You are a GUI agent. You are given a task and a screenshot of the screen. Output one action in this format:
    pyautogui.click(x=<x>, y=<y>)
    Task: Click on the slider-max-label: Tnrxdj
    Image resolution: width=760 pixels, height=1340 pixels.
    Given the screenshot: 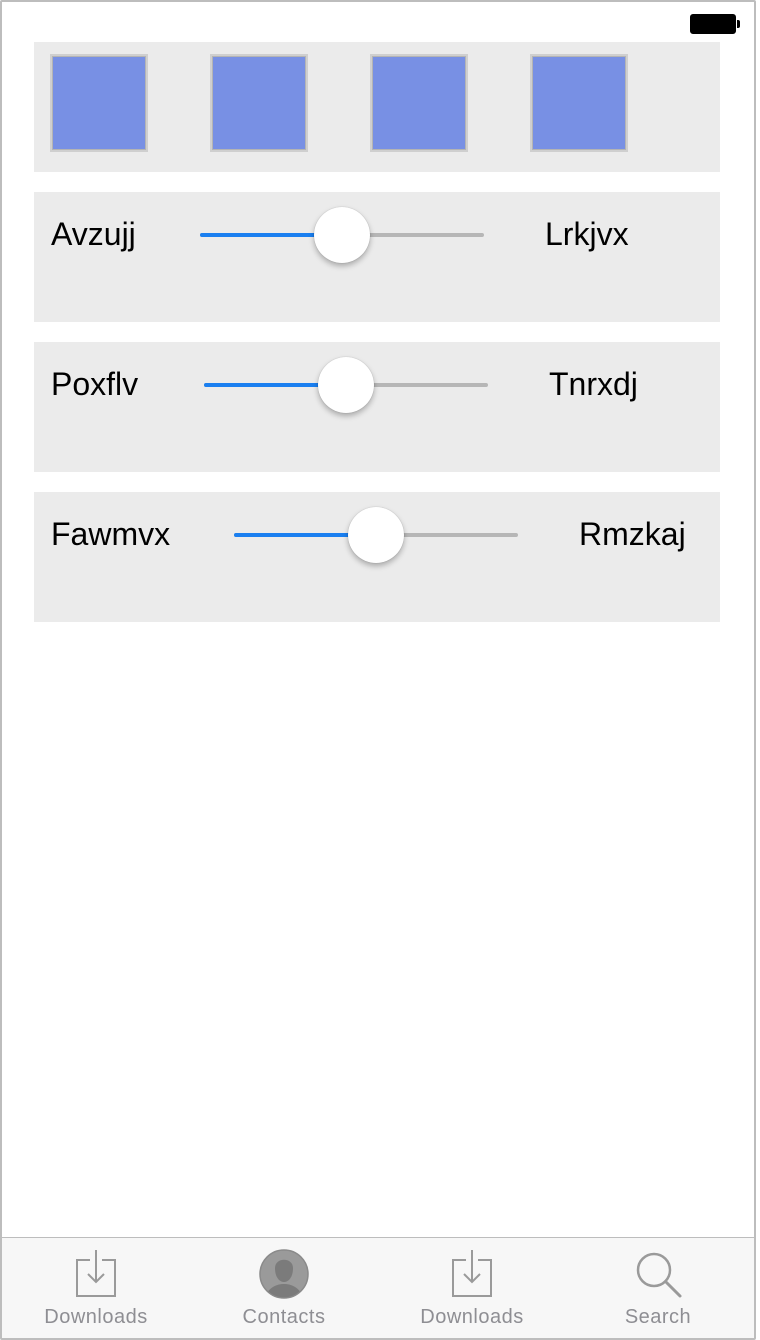 What is the action you would take?
    pyautogui.click(x=593, y=384)
    